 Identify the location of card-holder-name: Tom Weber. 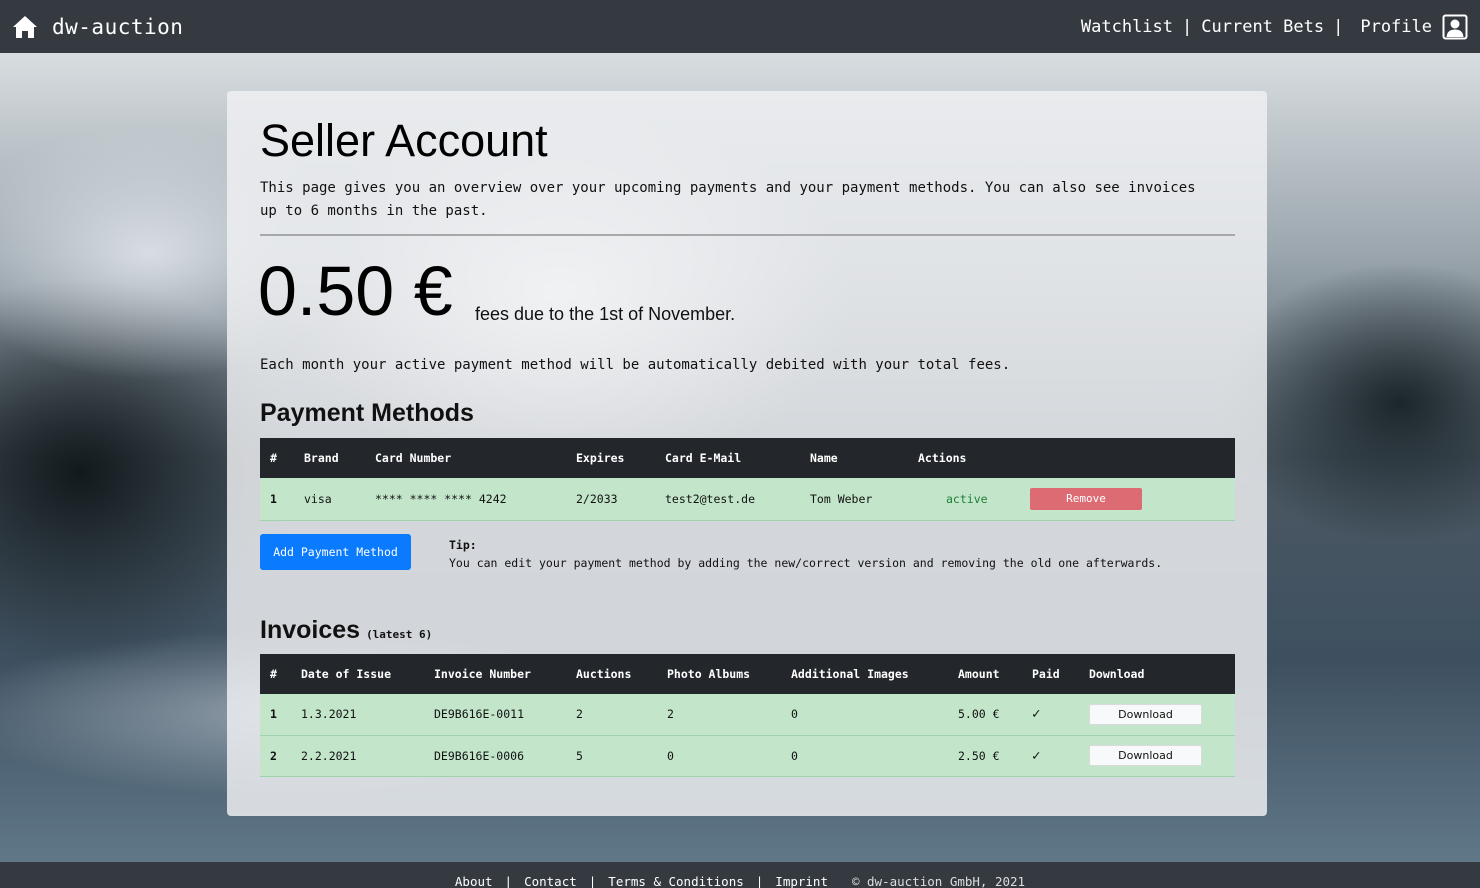
(841, 498).